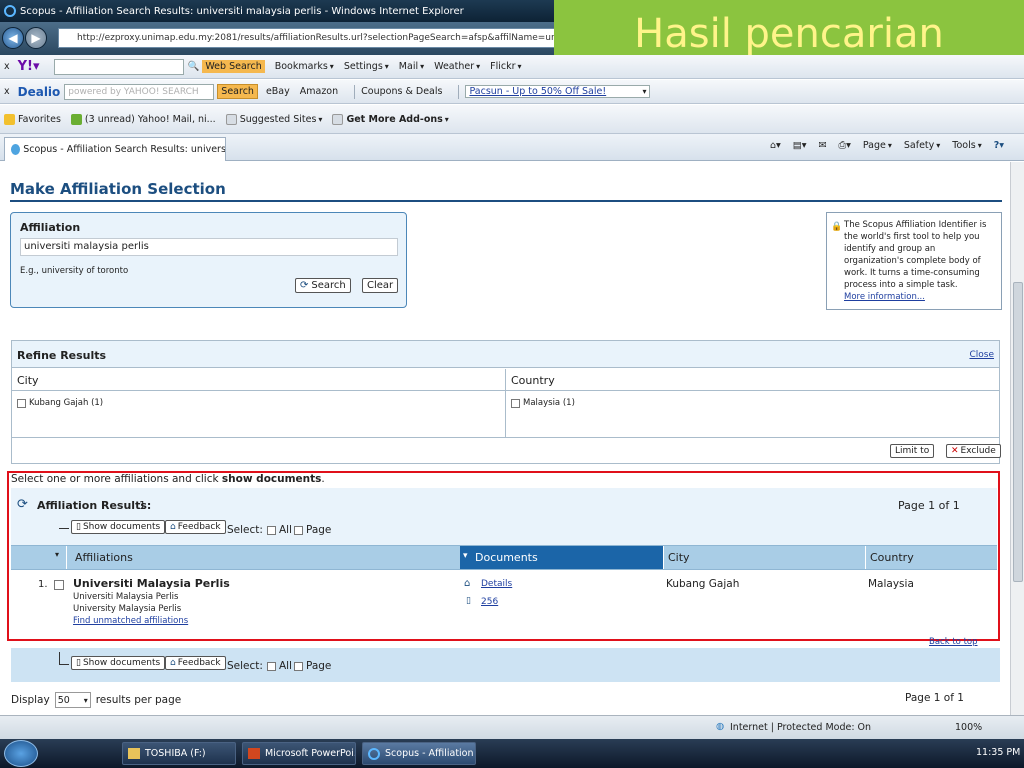 Image resolution: width=1024 pixels, height=768 pixels. What do you see at coordinates (401, 91) in the screenshot?
I see `coupons-link: Coupons & Deals` at bounding box center [401, 91].